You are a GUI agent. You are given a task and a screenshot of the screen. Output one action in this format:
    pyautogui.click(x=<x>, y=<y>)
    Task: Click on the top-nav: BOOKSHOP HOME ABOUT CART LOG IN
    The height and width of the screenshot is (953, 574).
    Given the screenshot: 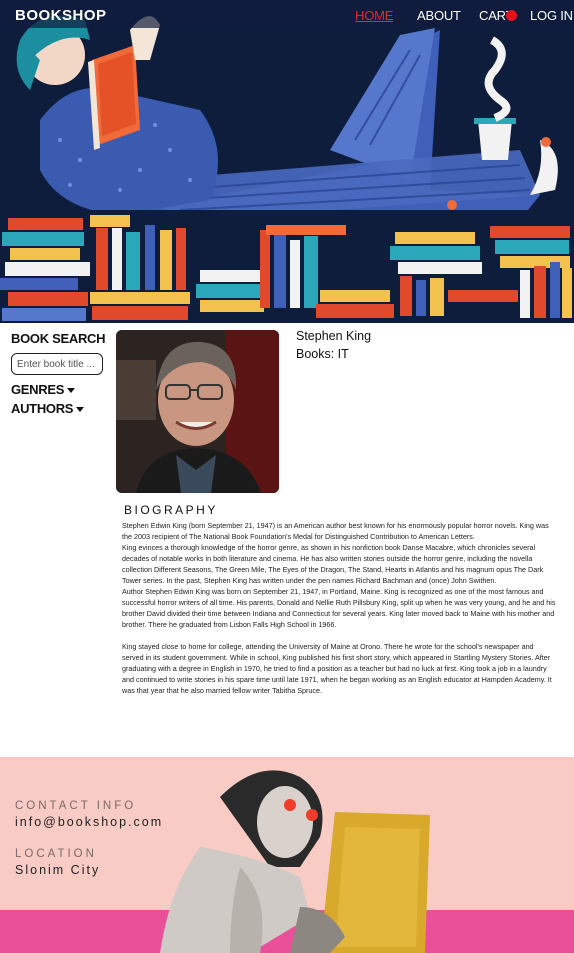 What is the action you would take?
    pyautogui.click(x=287, y=15)
    